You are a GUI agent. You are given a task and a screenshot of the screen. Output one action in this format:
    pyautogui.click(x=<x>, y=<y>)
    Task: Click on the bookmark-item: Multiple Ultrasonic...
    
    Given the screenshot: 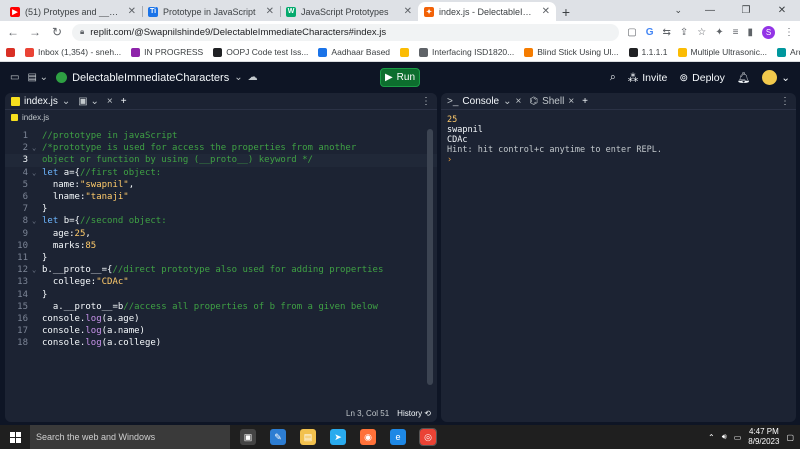 What is the action you would take?
    pyautogui.click(x=722, y=52)
    